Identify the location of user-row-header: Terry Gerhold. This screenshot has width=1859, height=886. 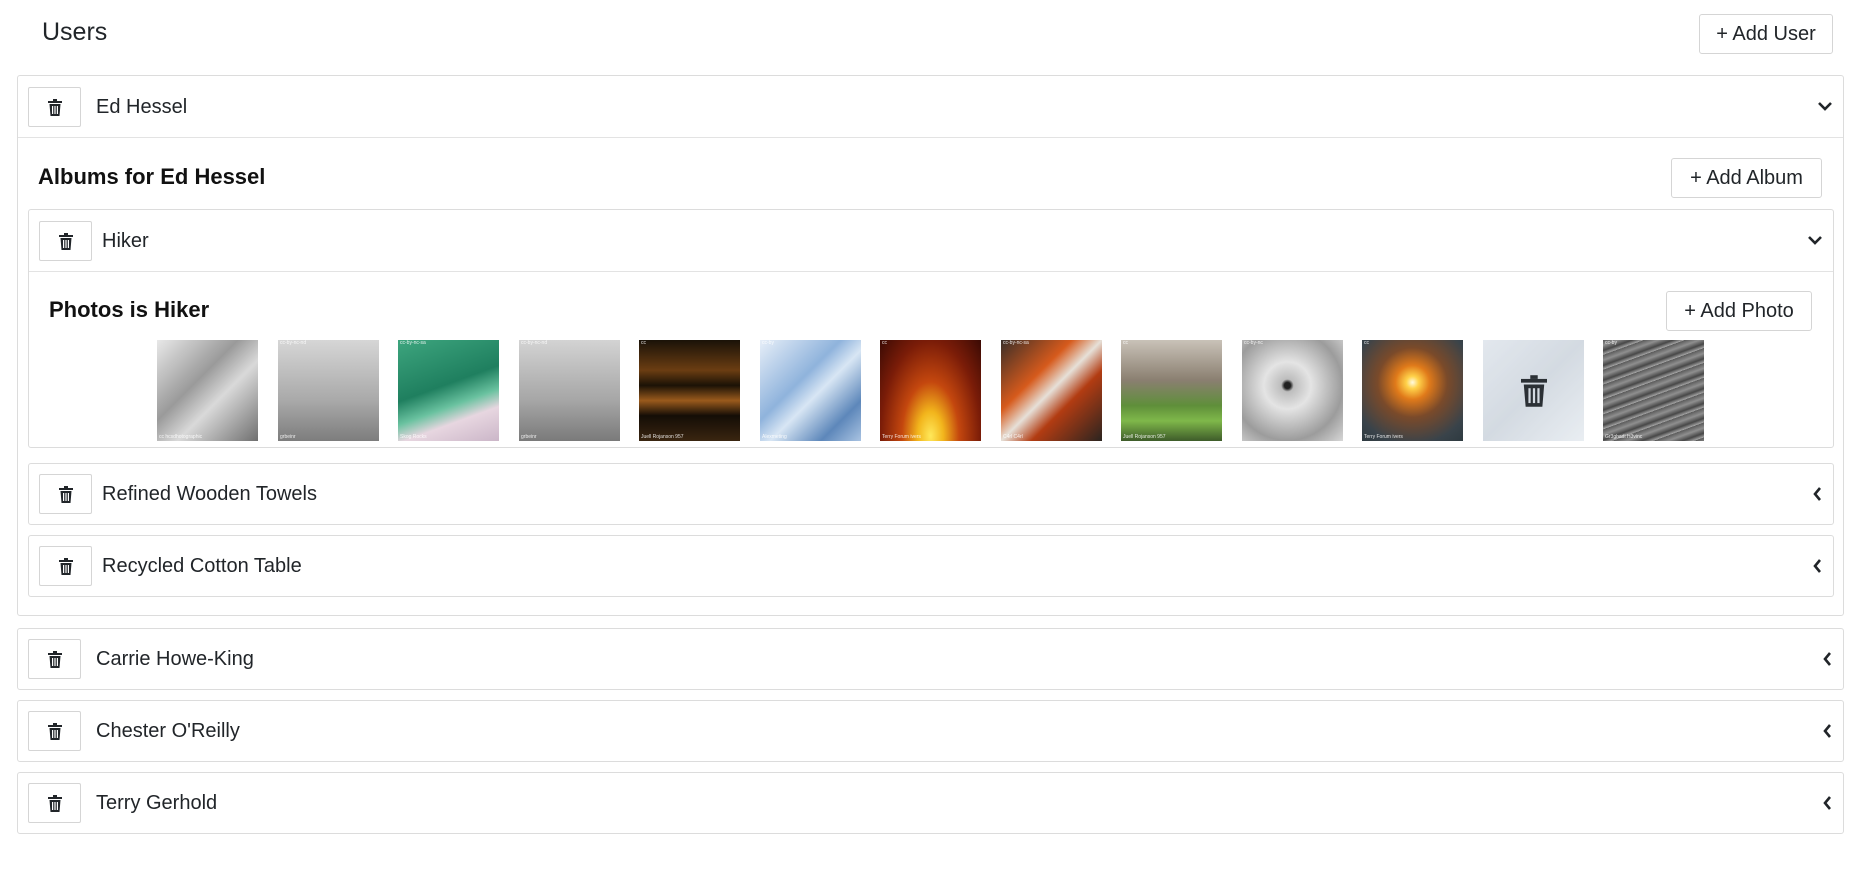
(930, 803).